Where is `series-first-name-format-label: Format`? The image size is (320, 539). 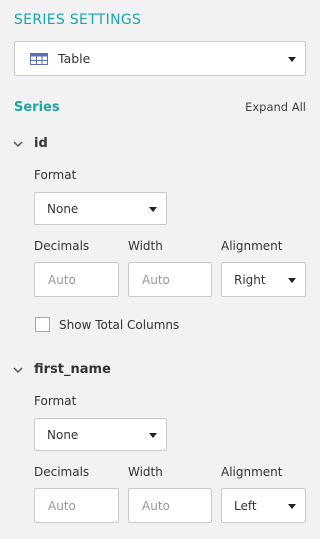
series-first-name-format-label: Format is located at coordinates (55, 401).